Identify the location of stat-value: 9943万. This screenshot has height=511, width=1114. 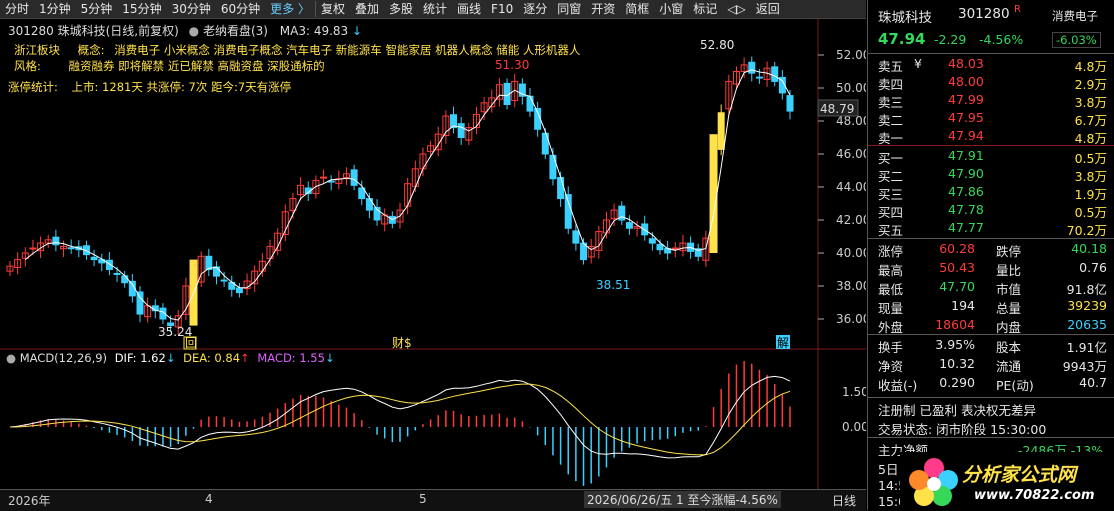
(1084, 366).